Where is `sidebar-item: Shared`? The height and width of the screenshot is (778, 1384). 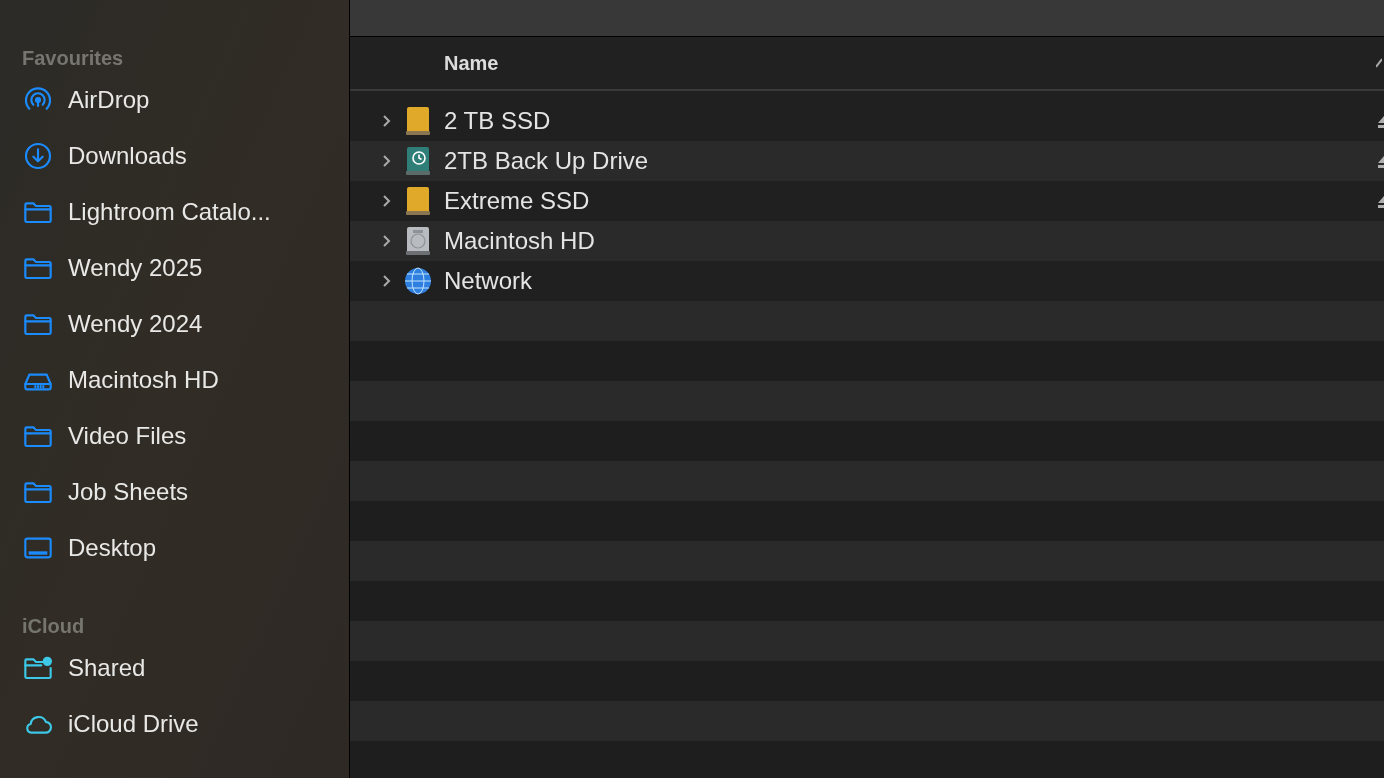
sidebar-item: Shared is located at coordinates (185, 668).